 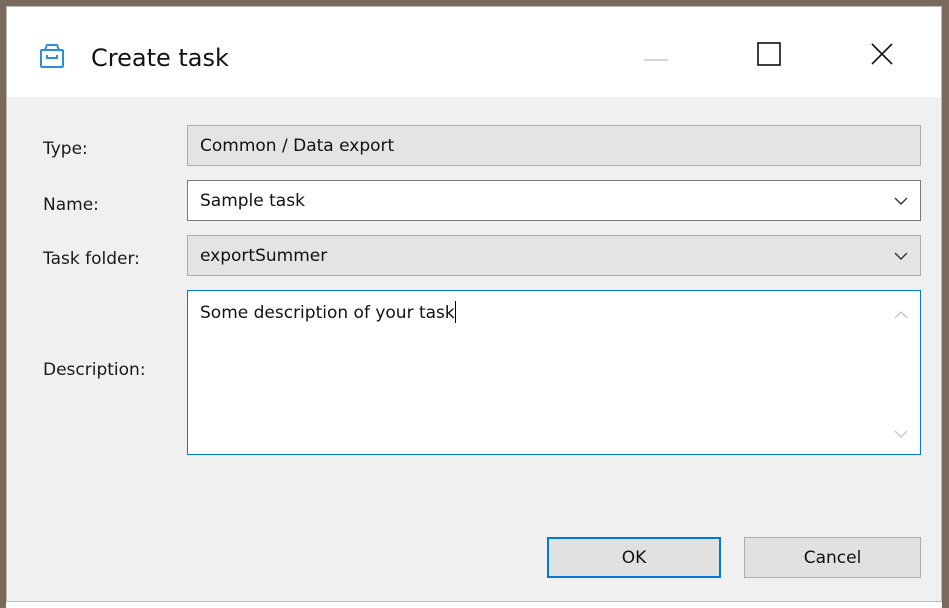 I want to click on close-button, so click(x=882, y=56).